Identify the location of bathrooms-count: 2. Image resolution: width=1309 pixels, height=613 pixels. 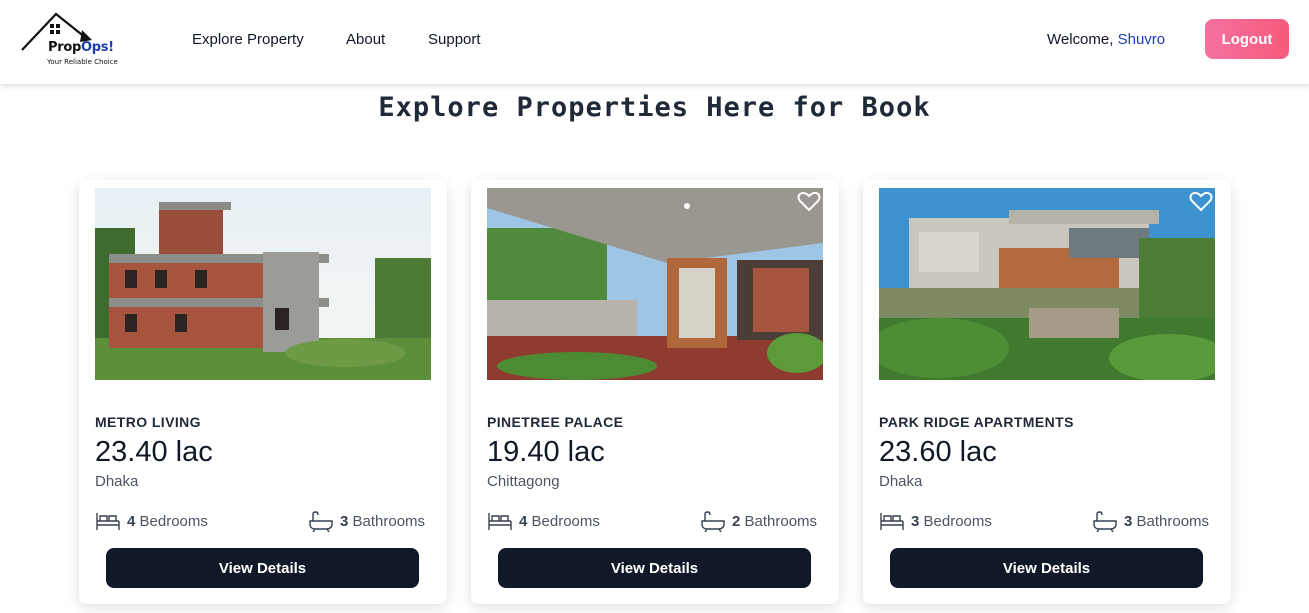
(736, 521).